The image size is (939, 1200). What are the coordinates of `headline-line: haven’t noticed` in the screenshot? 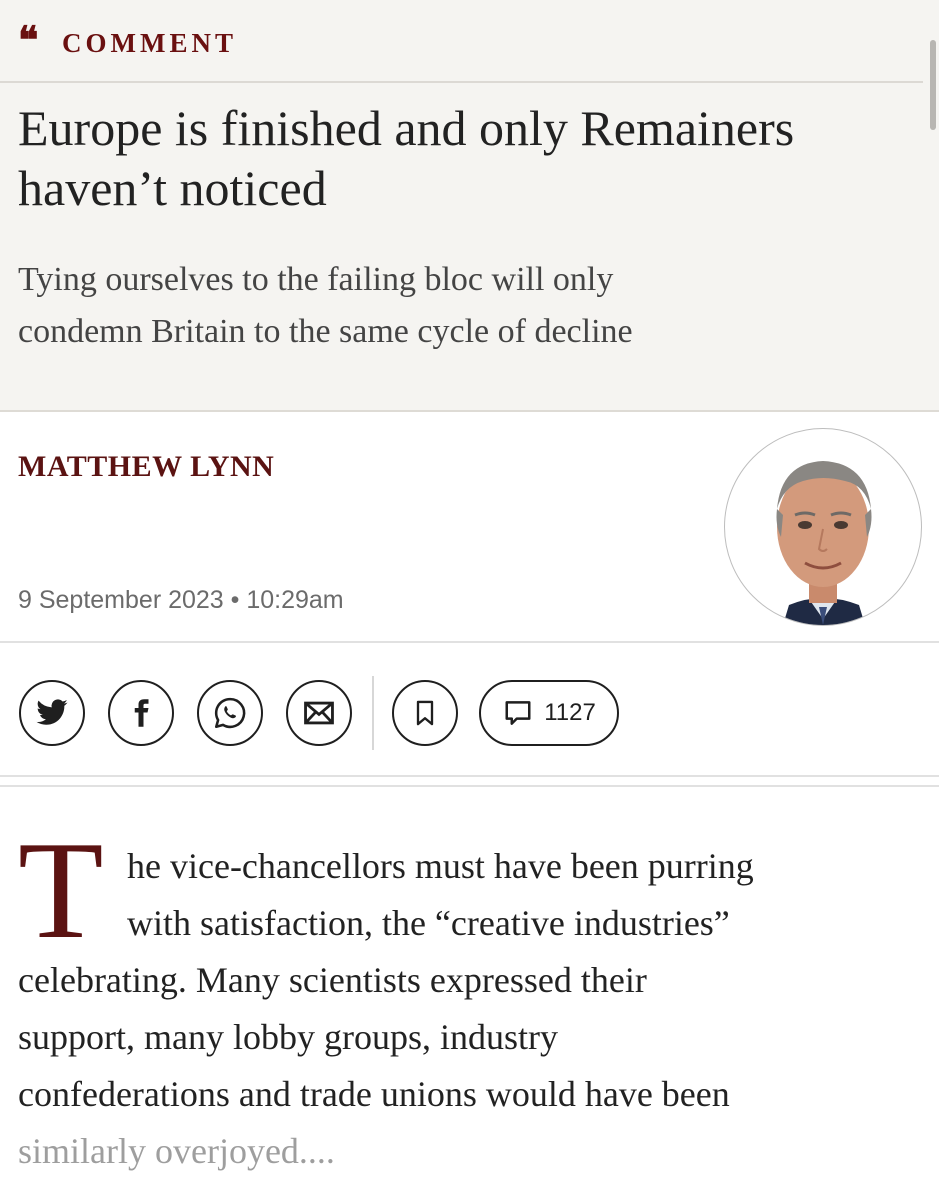 It's located at (172, 188).